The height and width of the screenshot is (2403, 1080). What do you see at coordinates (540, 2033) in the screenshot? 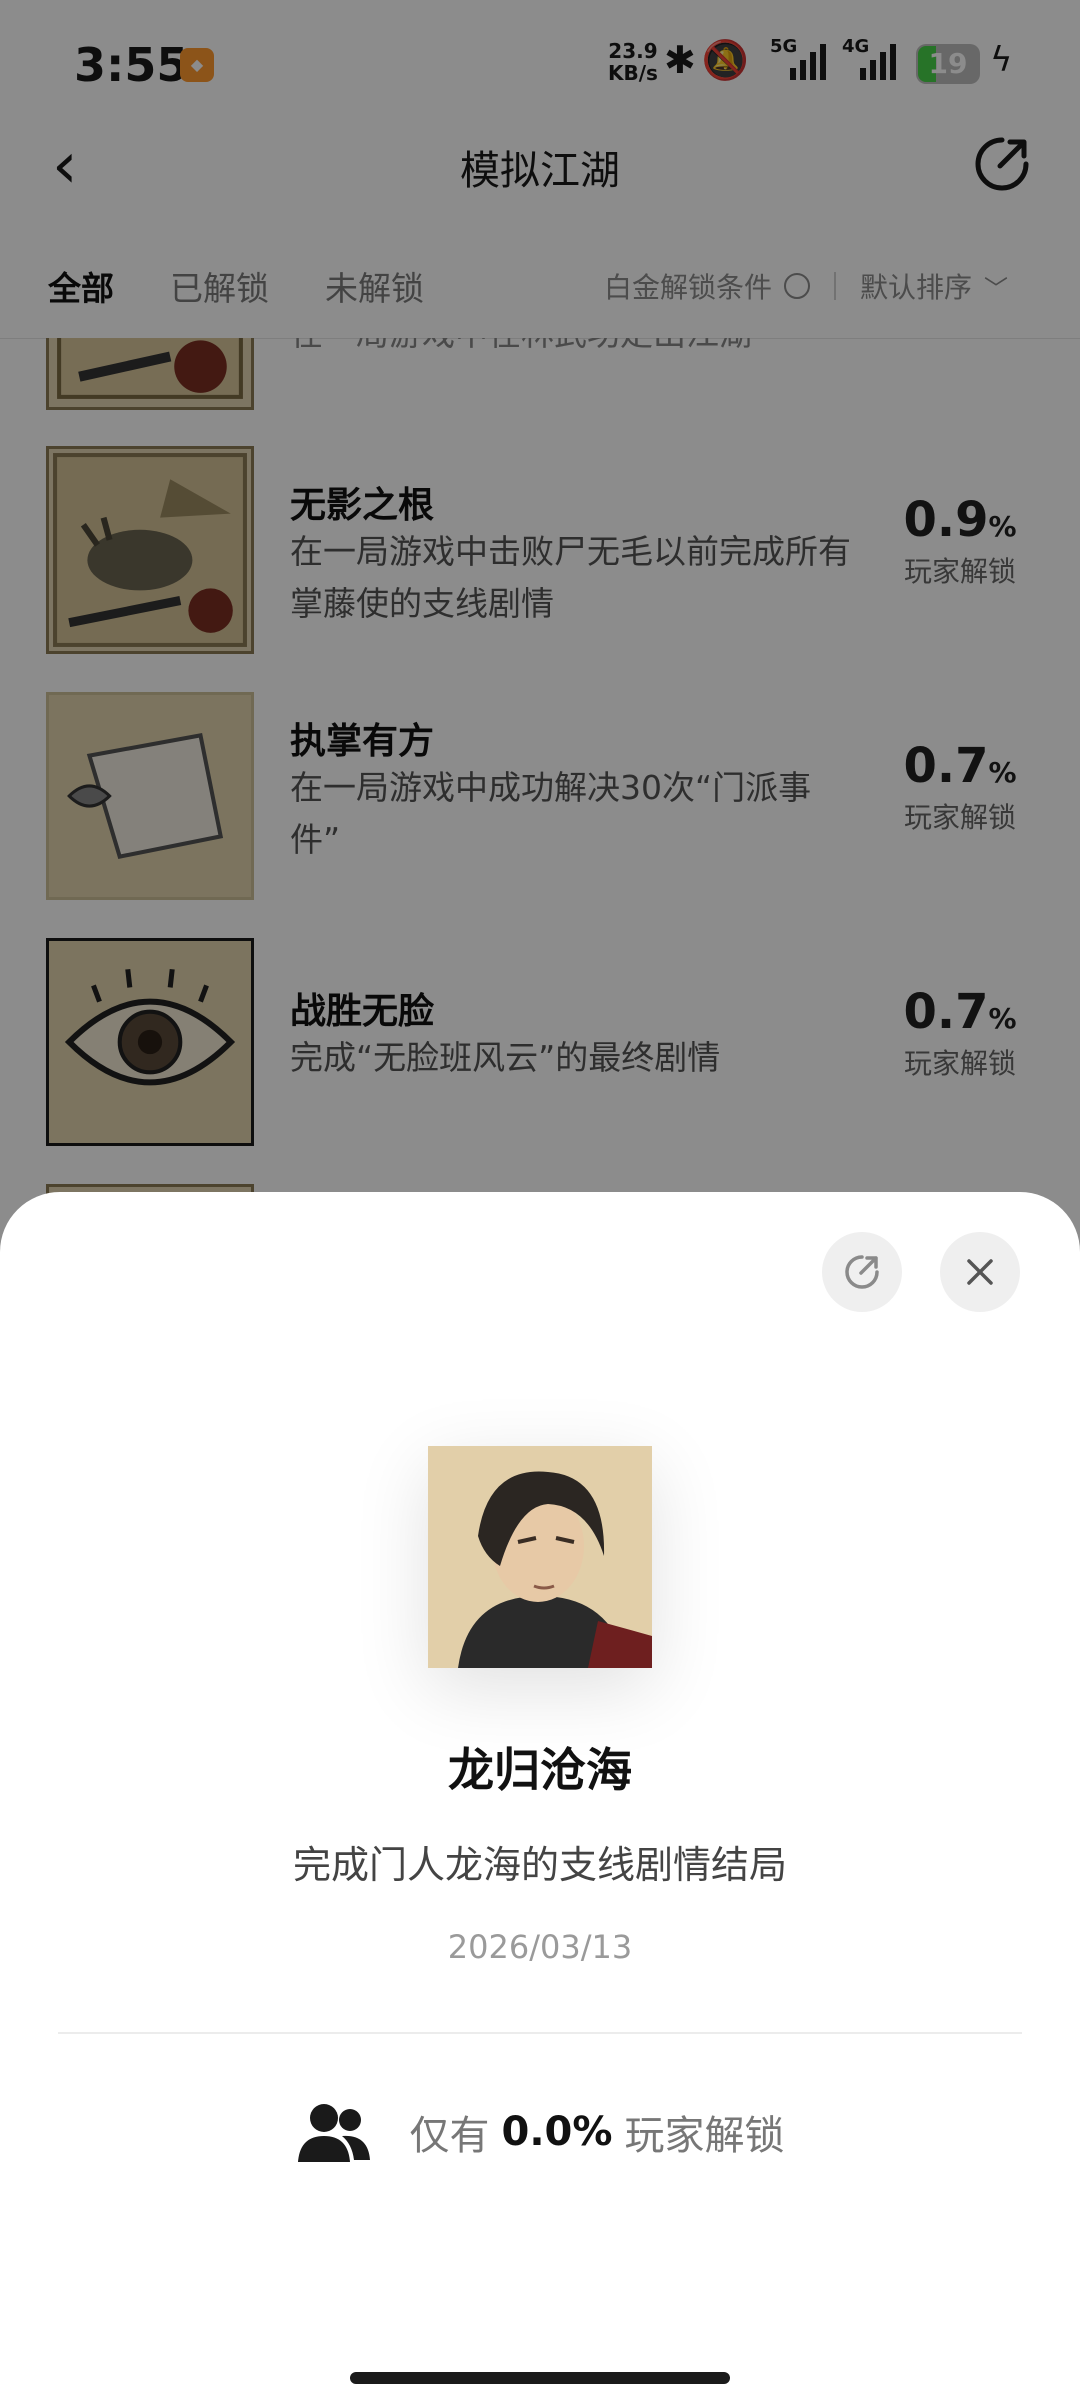
I see `sheet-divider` at bounding box center [540, 2033].